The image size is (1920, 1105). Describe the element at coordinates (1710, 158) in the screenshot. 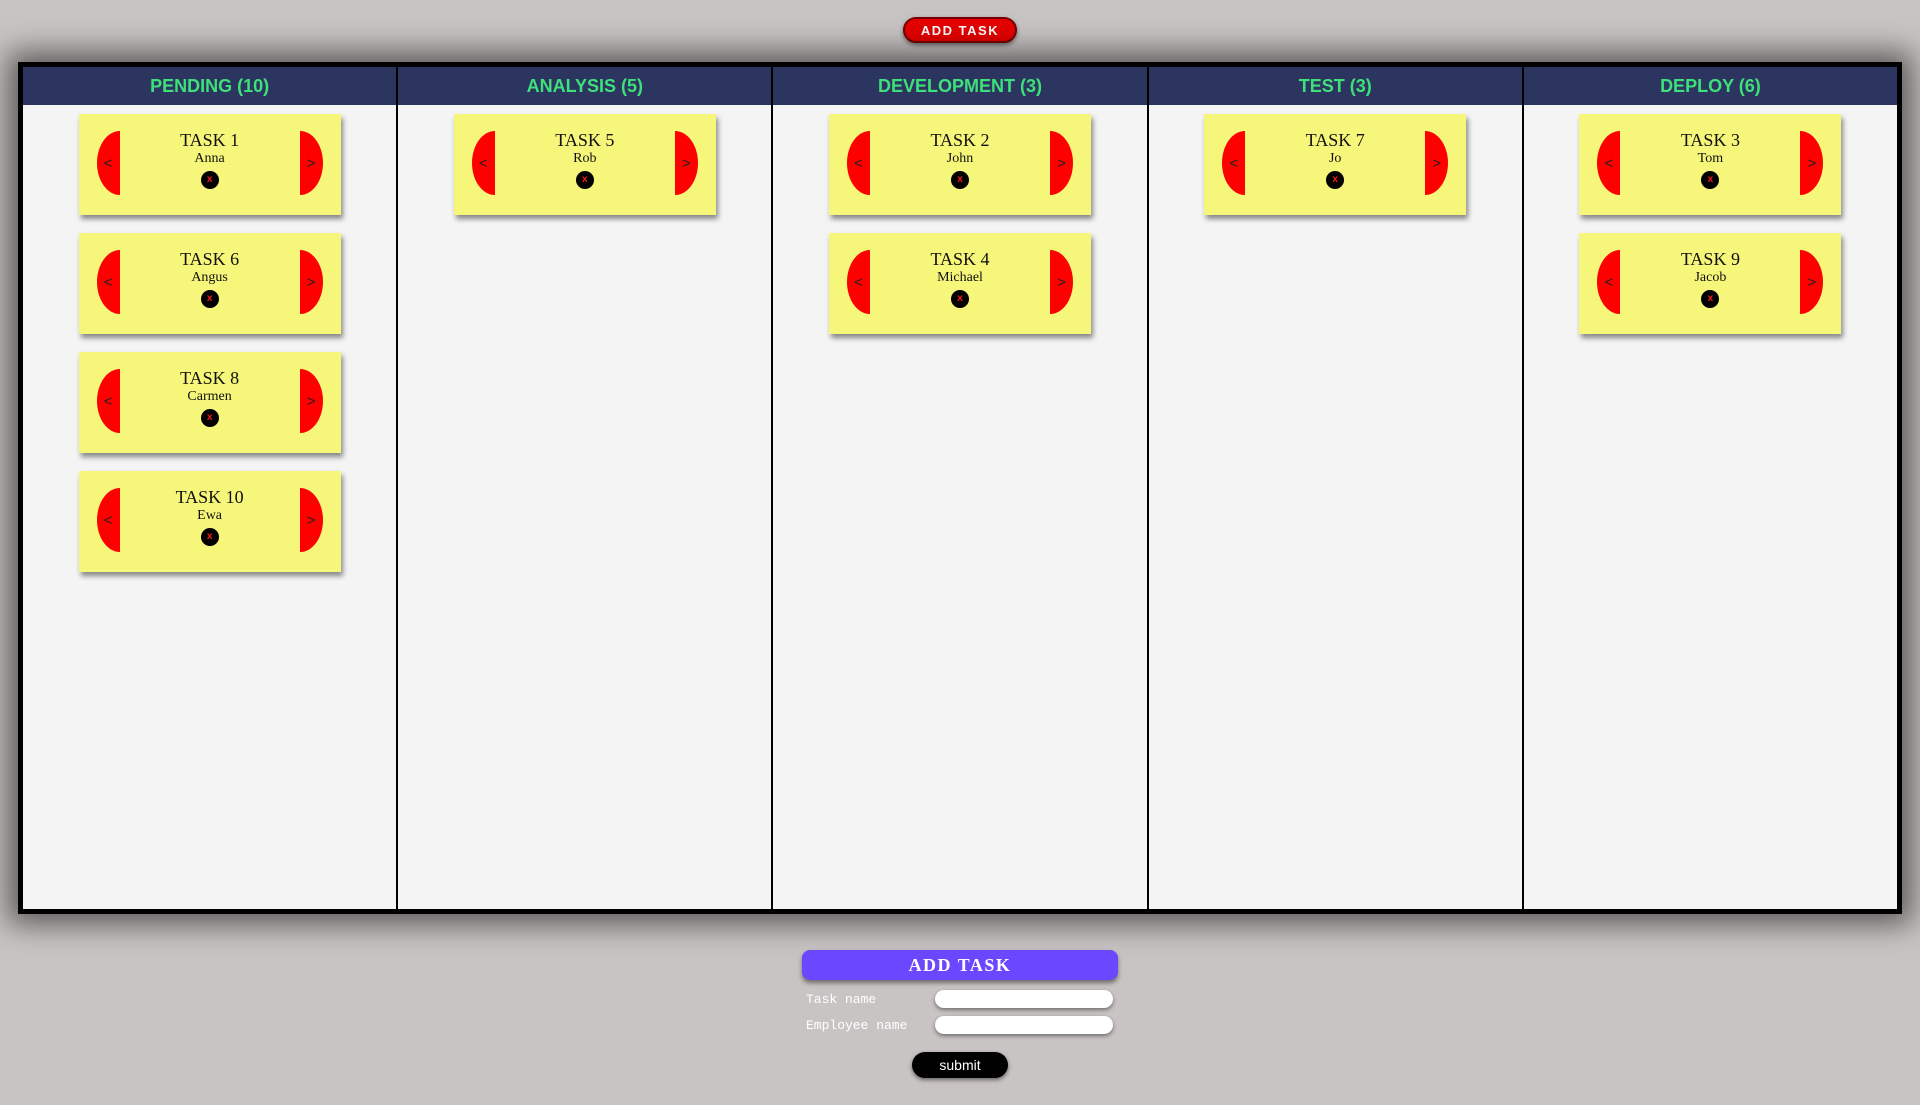

I see `employee-name: Tom` at that location.